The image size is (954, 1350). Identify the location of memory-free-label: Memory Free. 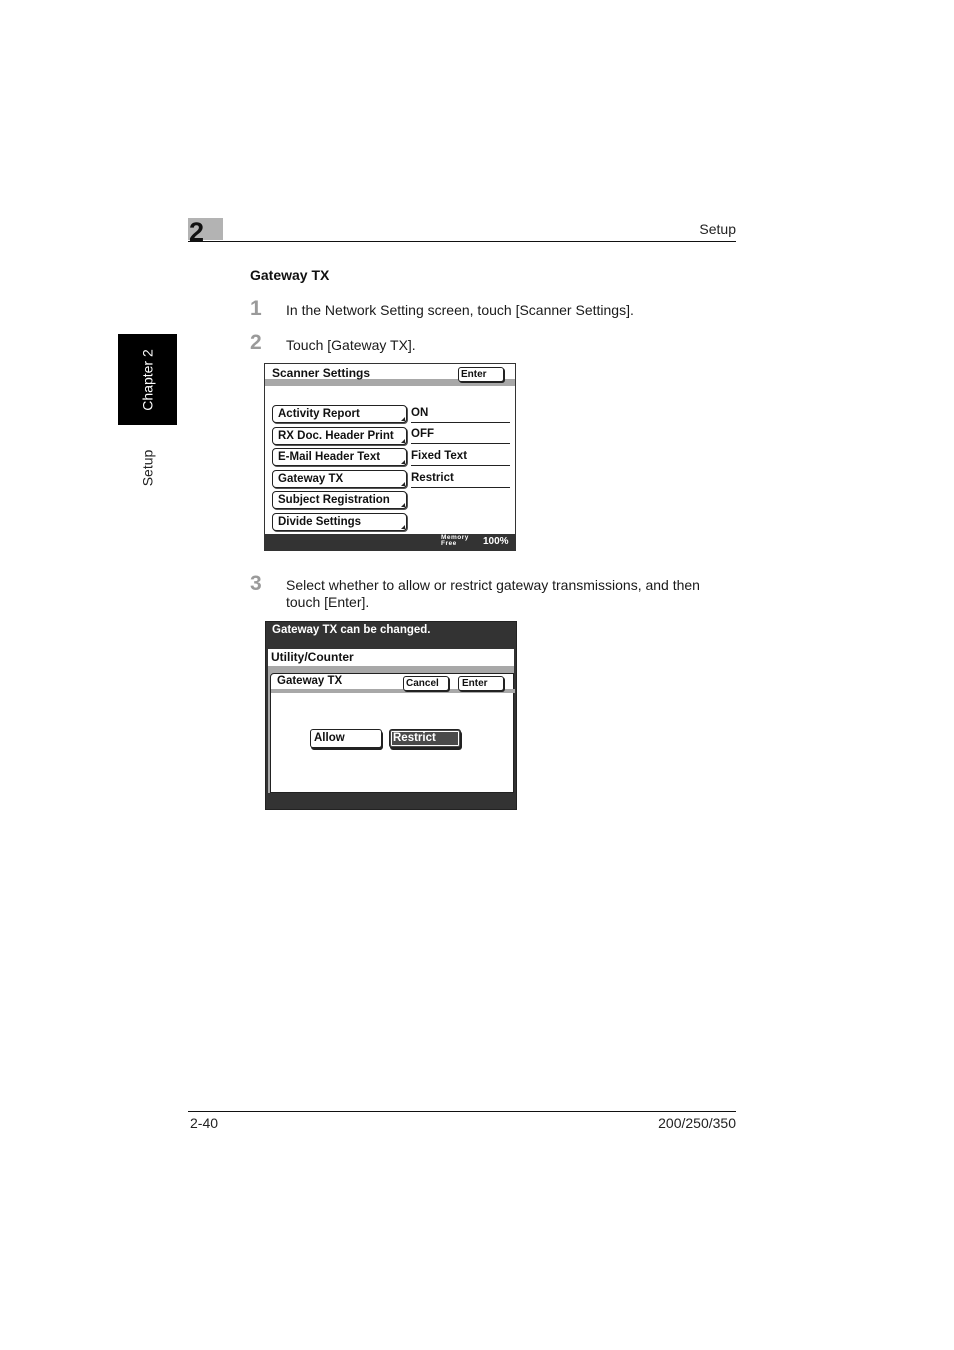
(455, 540).